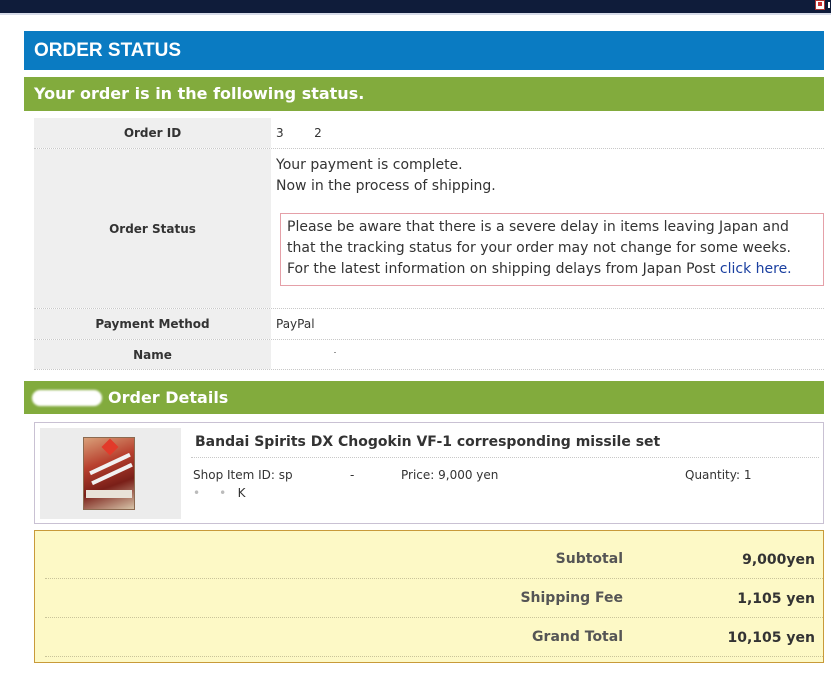 This screenshot has width=831, height=679. Describe the element at coordinates (215, 493) in the screenshot. I see `redacted-code: • •` at that location.